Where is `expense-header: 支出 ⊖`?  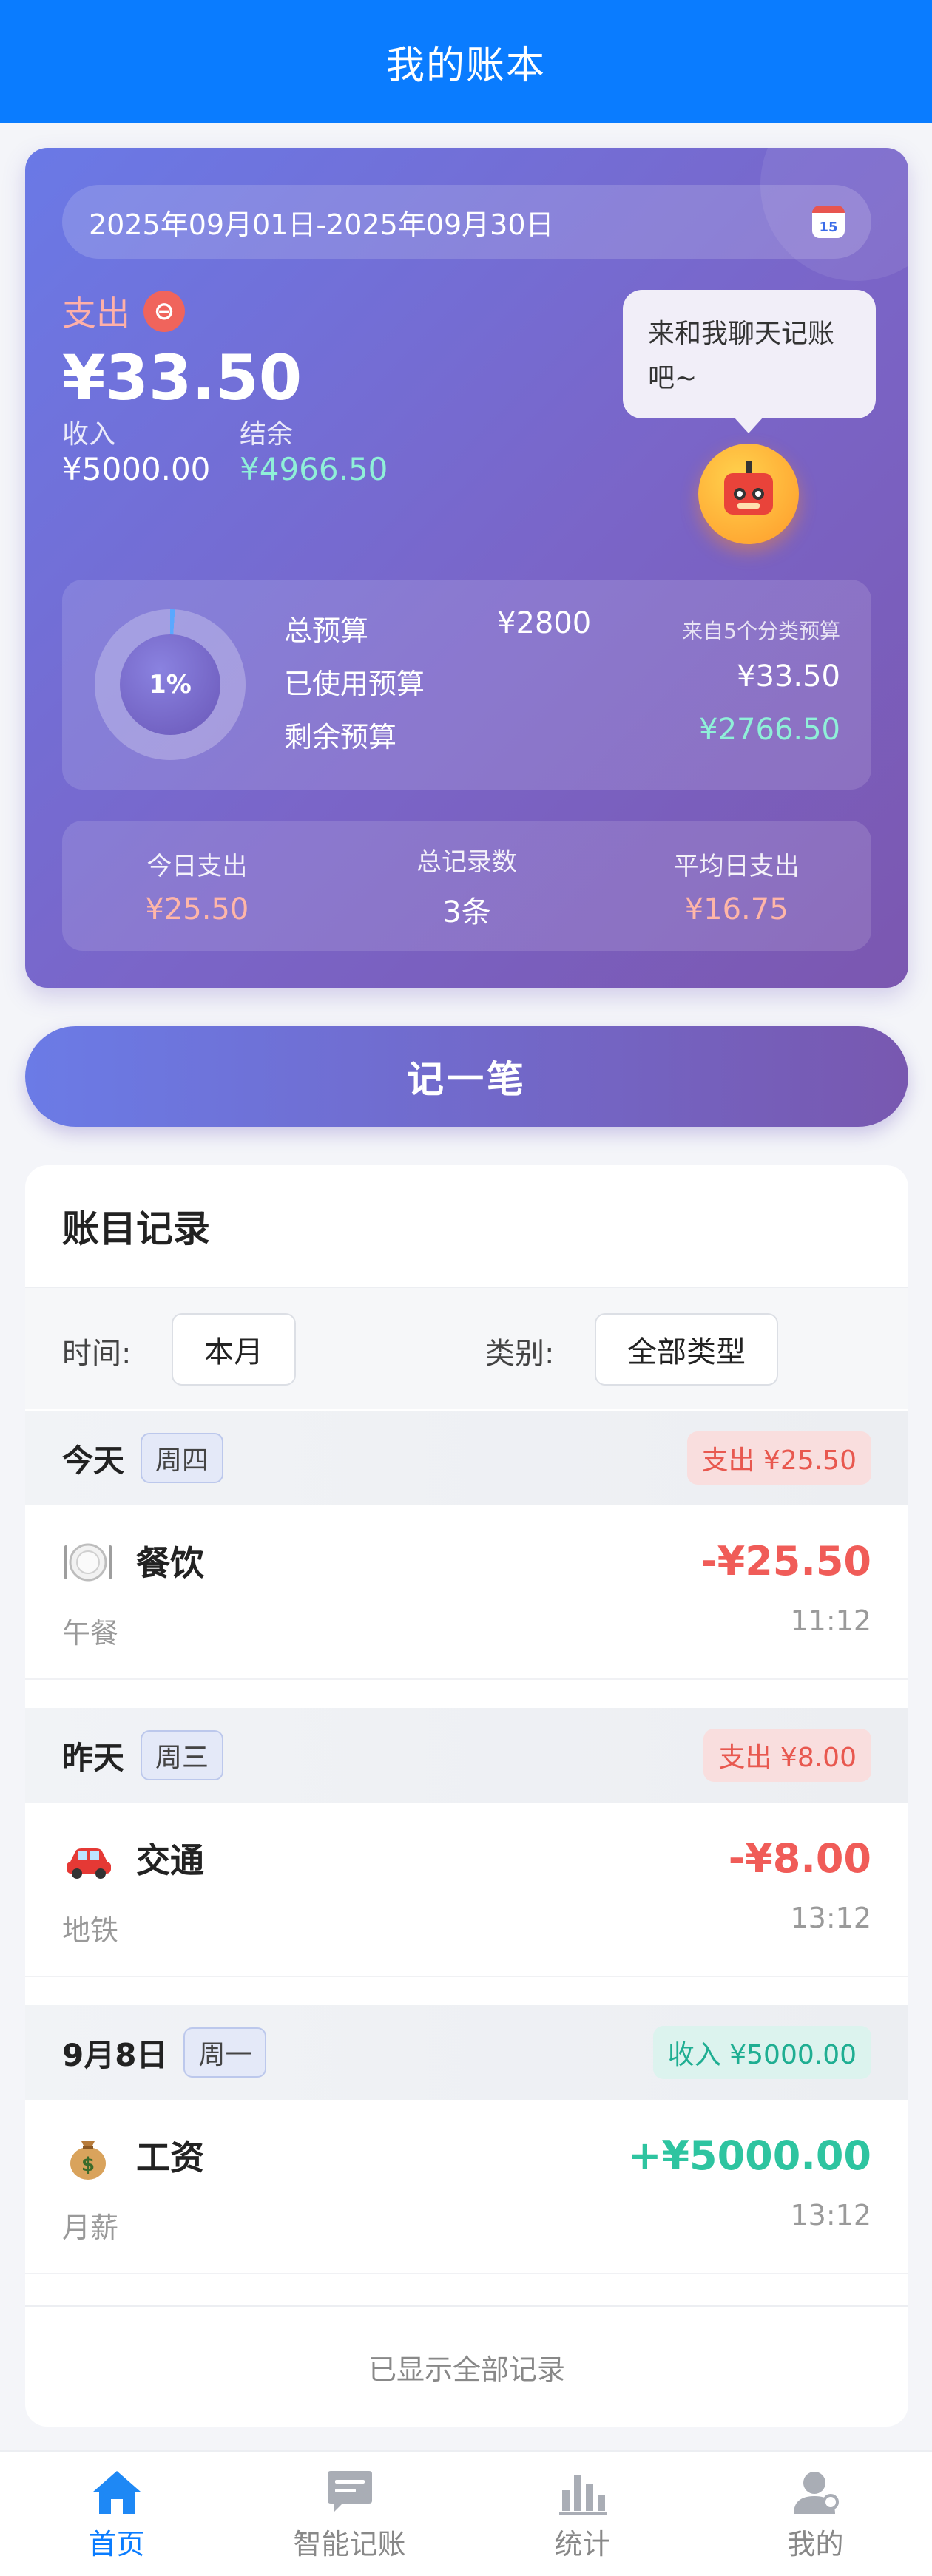
expense-header: 支出 ⊖ is located at coordinates (123, 311).